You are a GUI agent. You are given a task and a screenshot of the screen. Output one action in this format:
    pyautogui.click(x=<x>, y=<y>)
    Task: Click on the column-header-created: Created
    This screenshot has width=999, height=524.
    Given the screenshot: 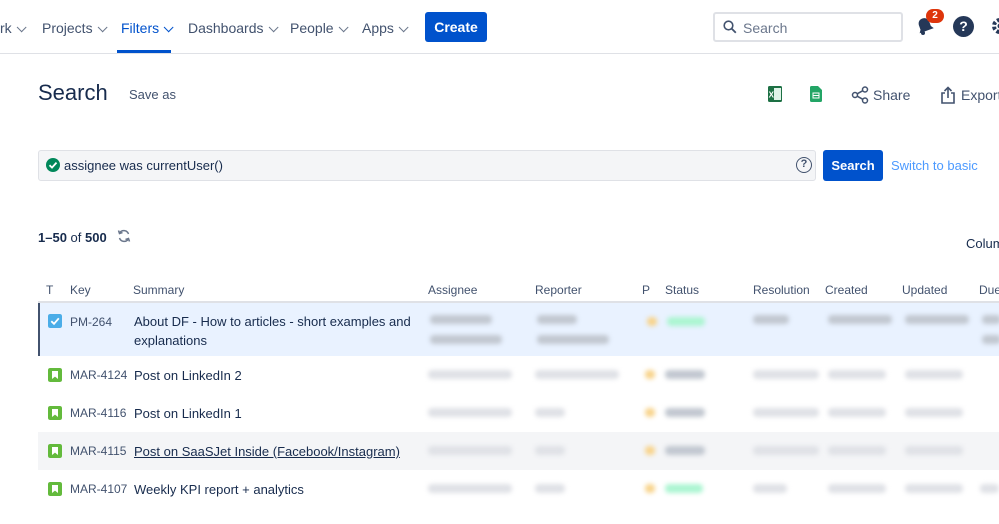 What is the action you would take?
    pyautogui.click(x=846, y=290)
    